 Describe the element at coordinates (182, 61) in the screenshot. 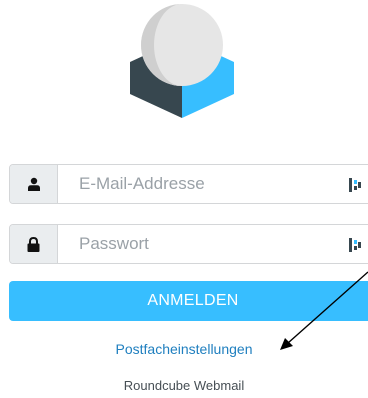

I see `roundcube-logo` at that location.